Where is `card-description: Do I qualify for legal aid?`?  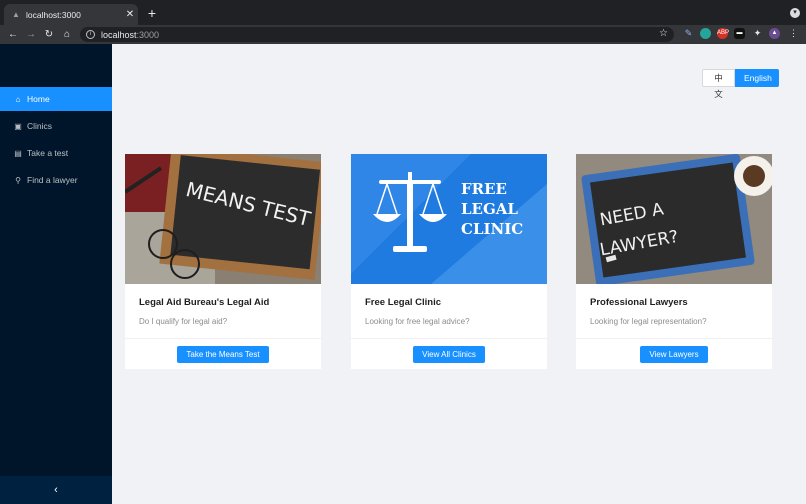 card-description: Do I qualify for legal aid? is located at coordinates (183, 321).